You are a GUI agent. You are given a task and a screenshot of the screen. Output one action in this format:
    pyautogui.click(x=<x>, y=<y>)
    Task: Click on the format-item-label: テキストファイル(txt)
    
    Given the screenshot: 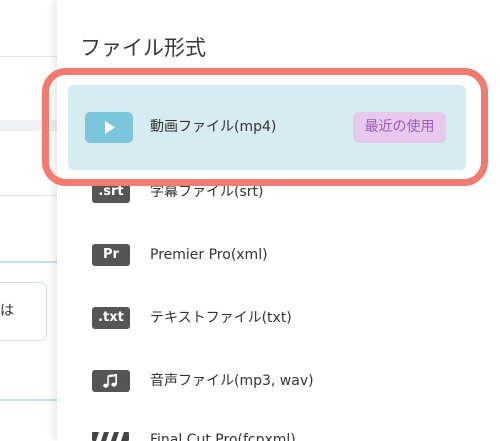 What is the action you would take?
    pyautogui.click(x=221, y=318)
    